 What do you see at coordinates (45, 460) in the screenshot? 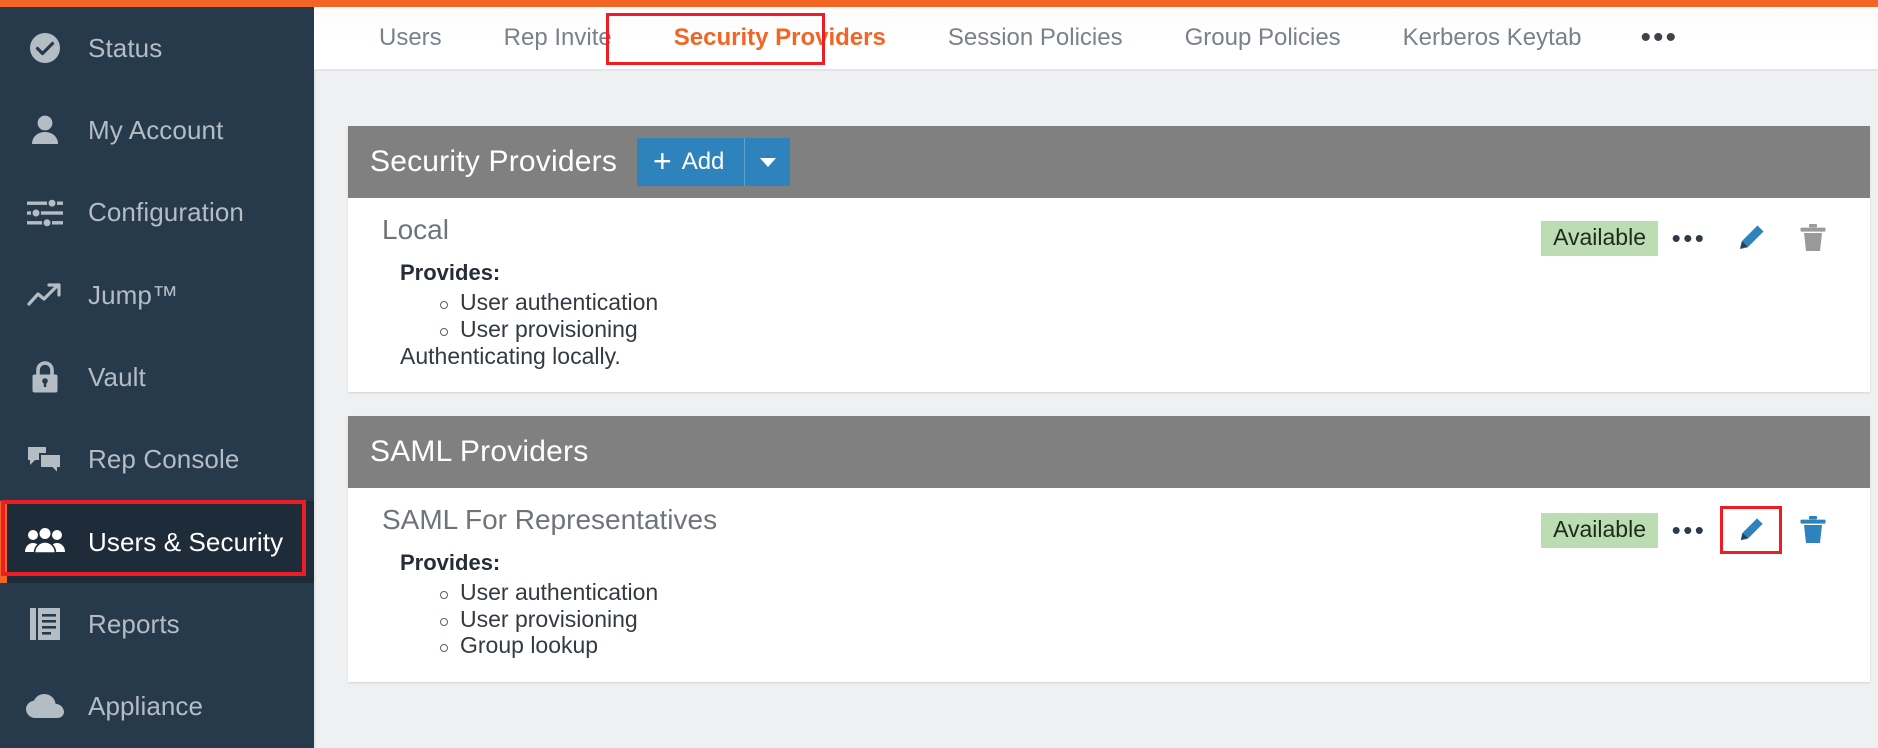
I see `chat-bubbles-icon` at bounding box center [45, 460].